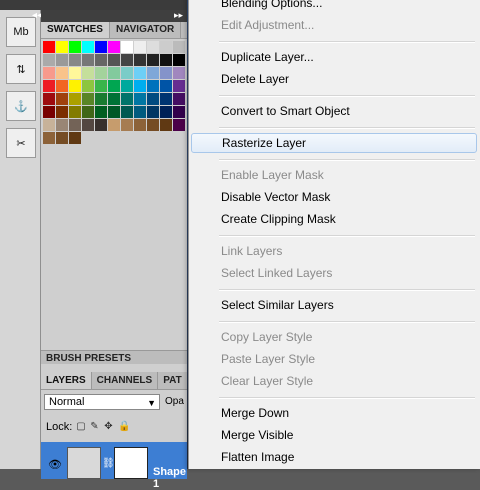 This screenshot has height=490, width=480. Describe the element at coordinates (114, 16) in the screenshot. I see `panel-header: ▸▸` at that location.